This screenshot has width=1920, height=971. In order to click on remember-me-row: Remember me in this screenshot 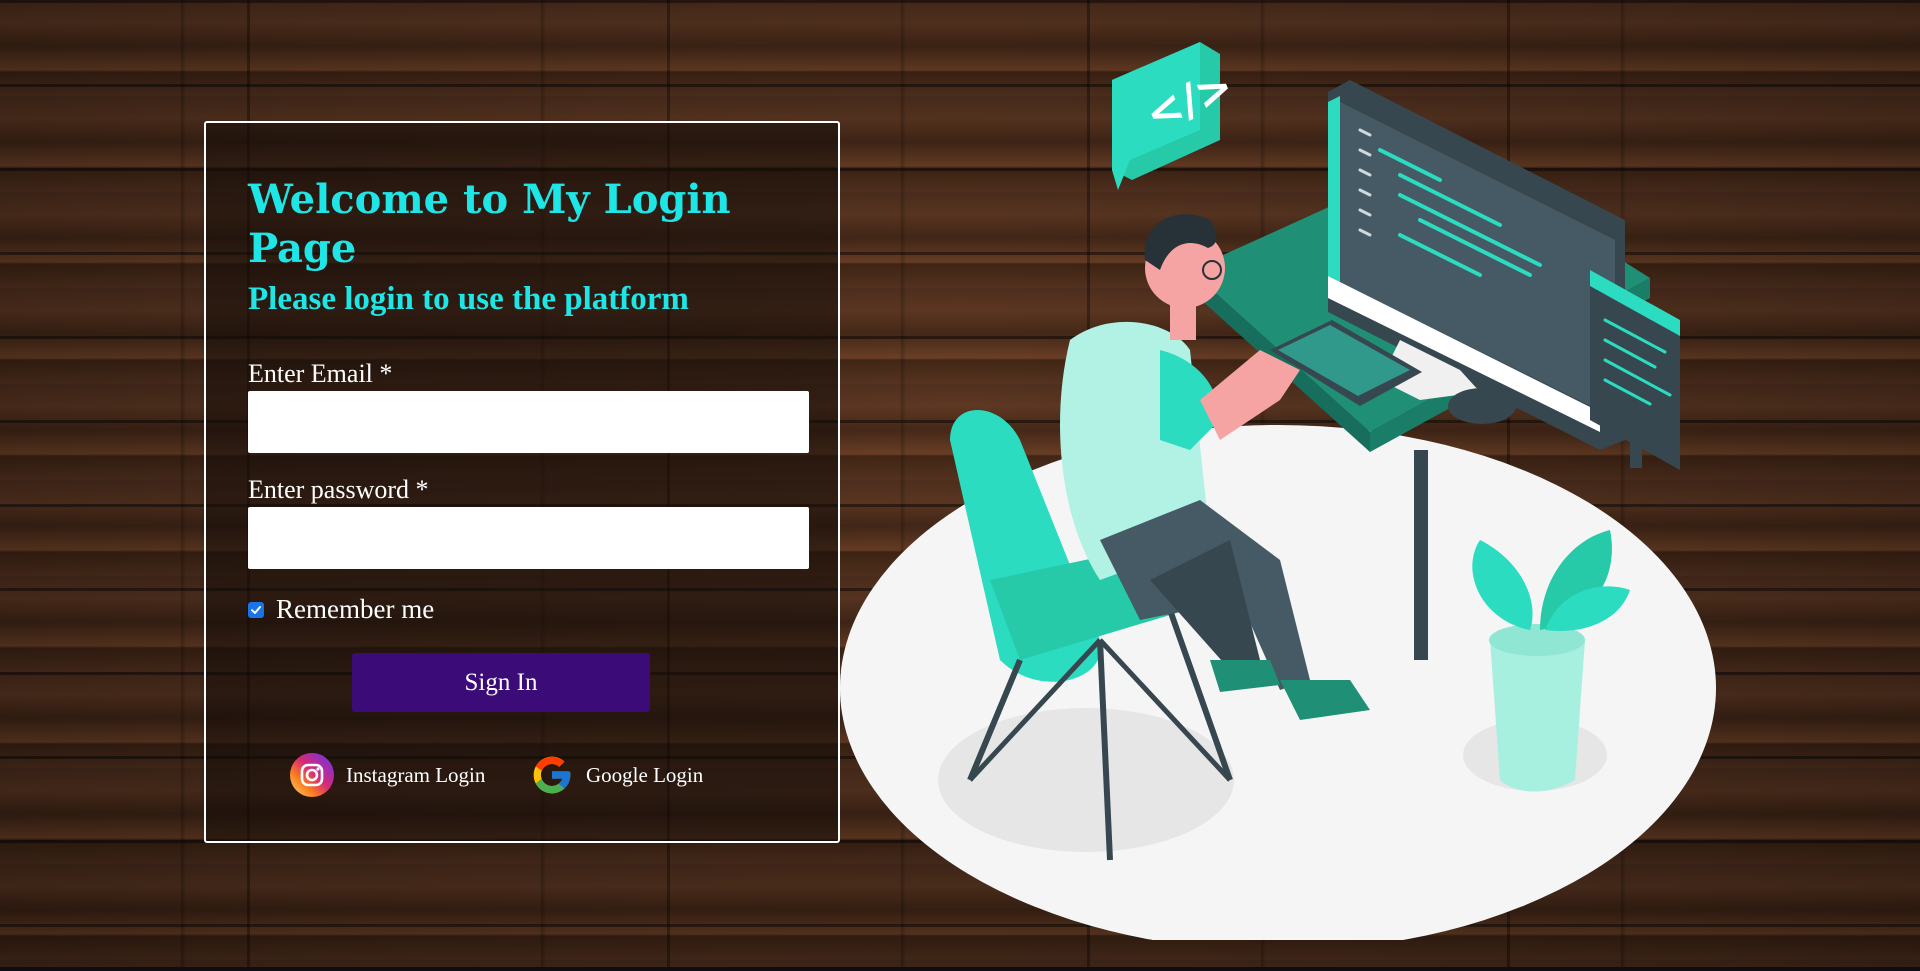, I will do `click(341, 609)`.